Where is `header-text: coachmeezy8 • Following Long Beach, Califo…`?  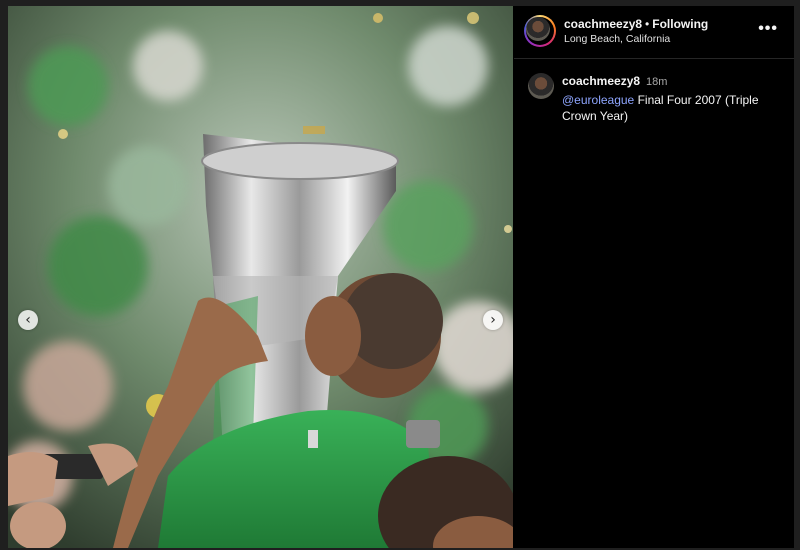
header-text: coachmeezy8 • Following Long Beach, Califo… is located at coordinates (636, 31).